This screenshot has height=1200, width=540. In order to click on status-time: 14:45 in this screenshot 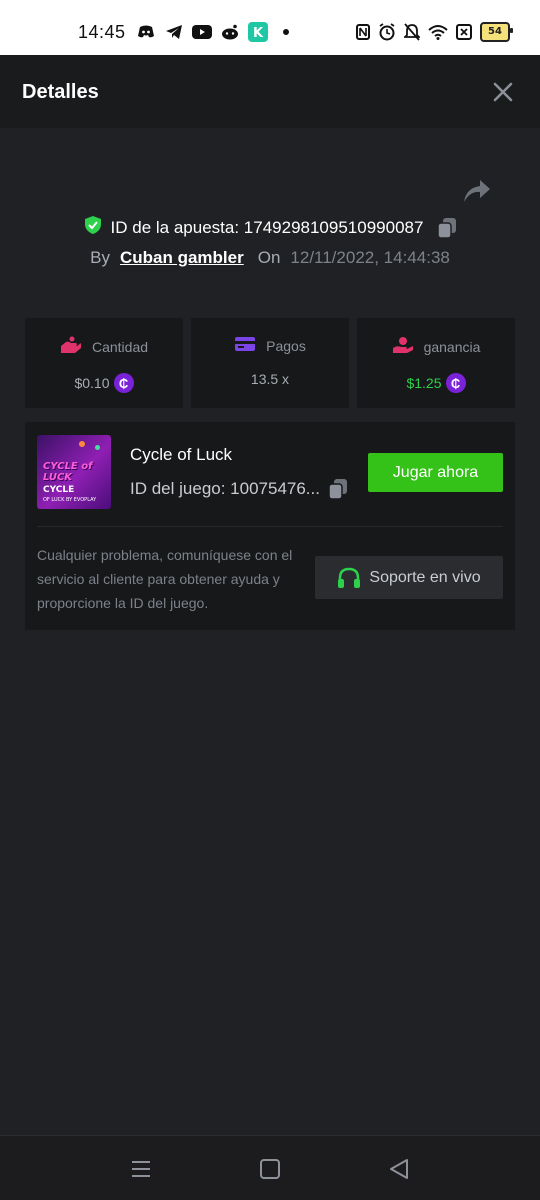, I will do `click(102, 32)`.